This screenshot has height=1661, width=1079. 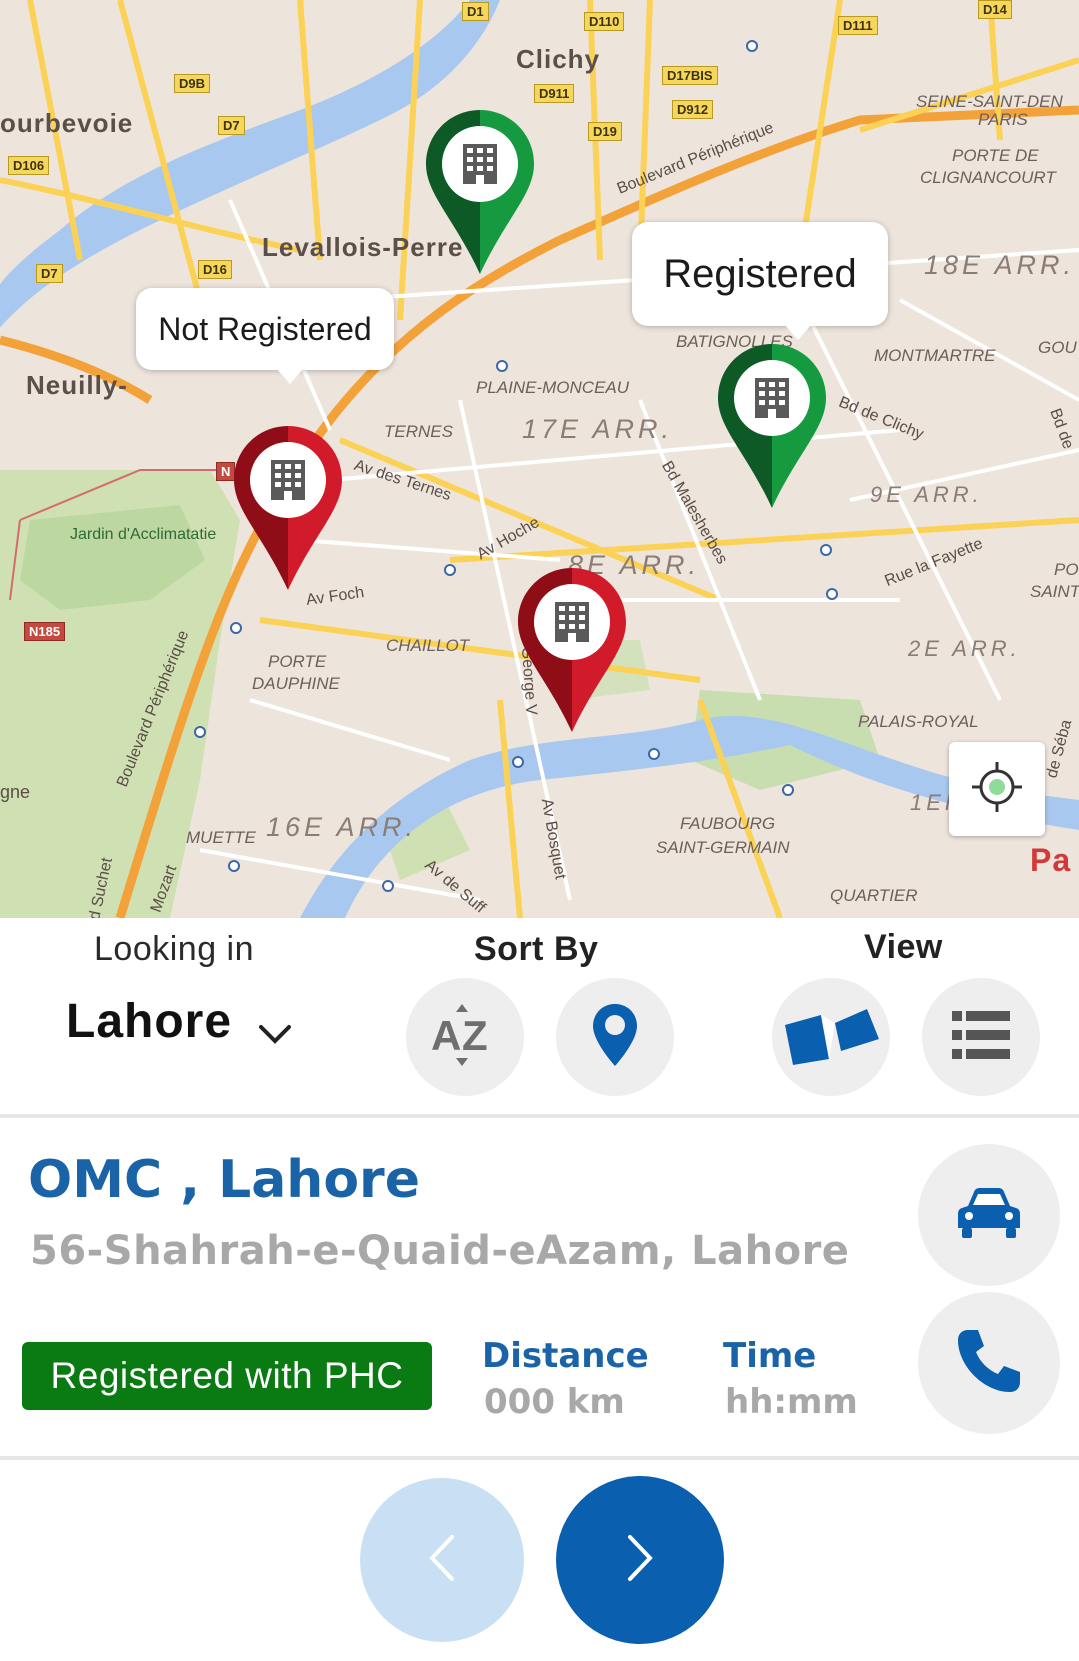 I want to click on call-button, so click(x=989, y=1363).